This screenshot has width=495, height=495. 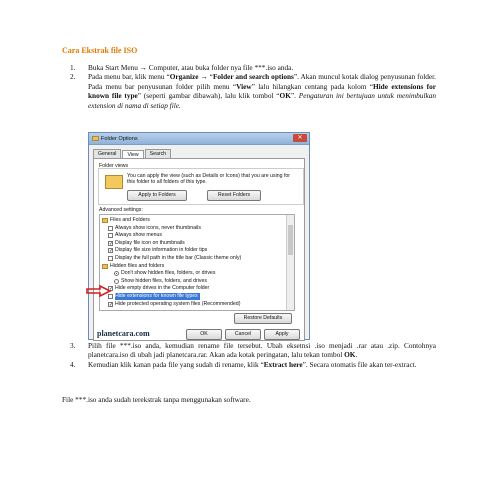 What do you see at coordinates (300, 138) in the screenshot?
I see `close-icon: ✕` at bounding box center [300, 138].